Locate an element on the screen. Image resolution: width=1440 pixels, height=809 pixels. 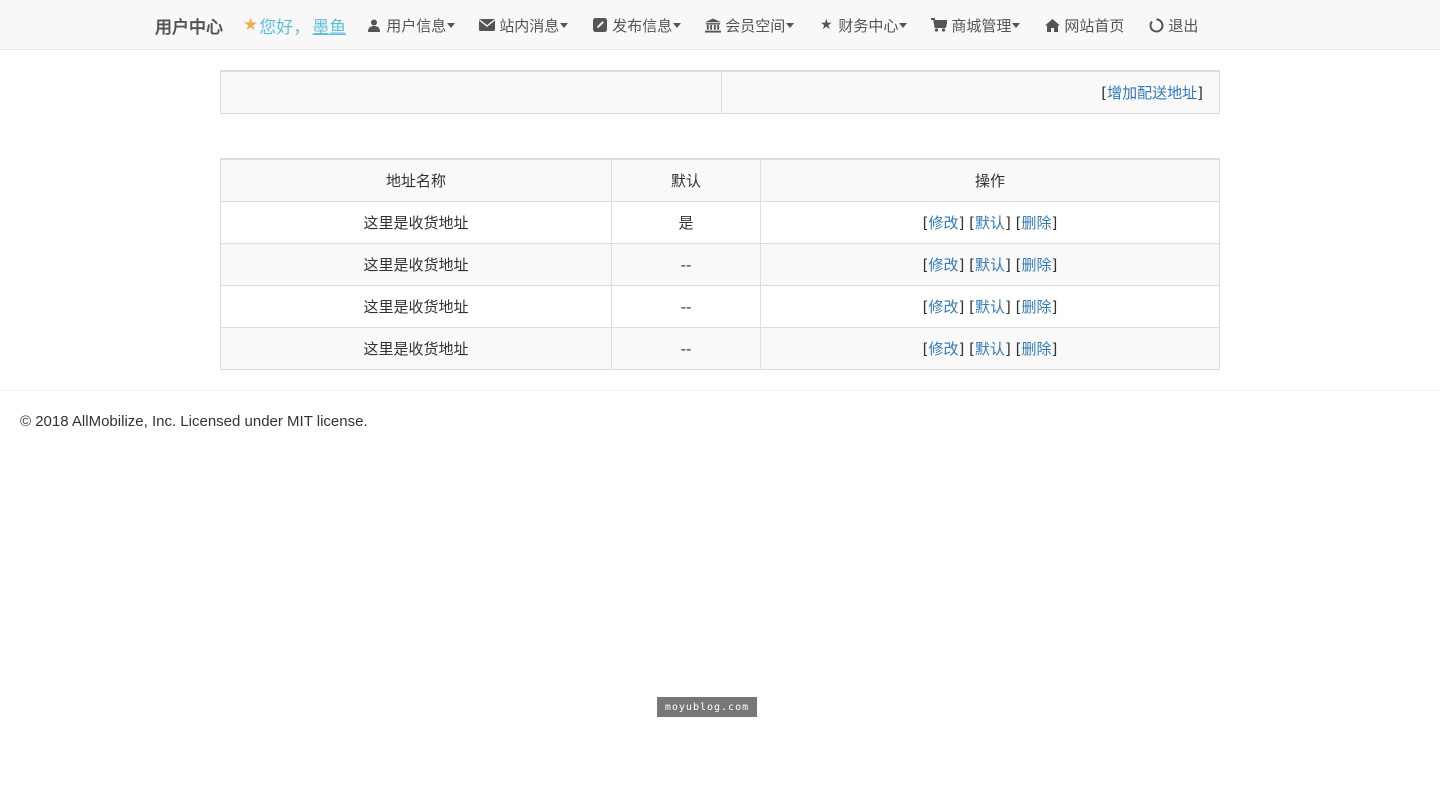
nav-publish: 发布信息 is located at coordinates (637, 25).